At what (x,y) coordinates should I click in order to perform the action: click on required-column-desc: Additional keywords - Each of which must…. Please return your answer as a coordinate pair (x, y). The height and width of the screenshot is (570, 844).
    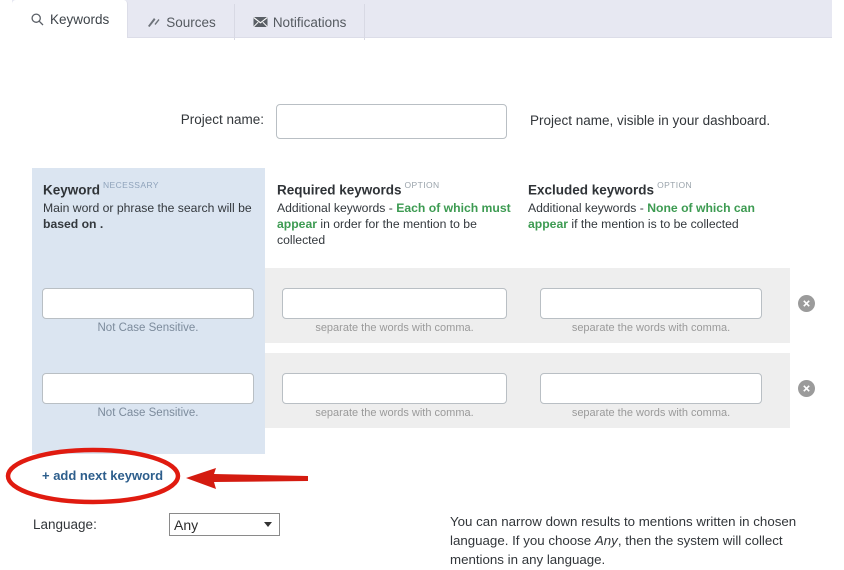
    Looking at the image, I should click on (402, 224).